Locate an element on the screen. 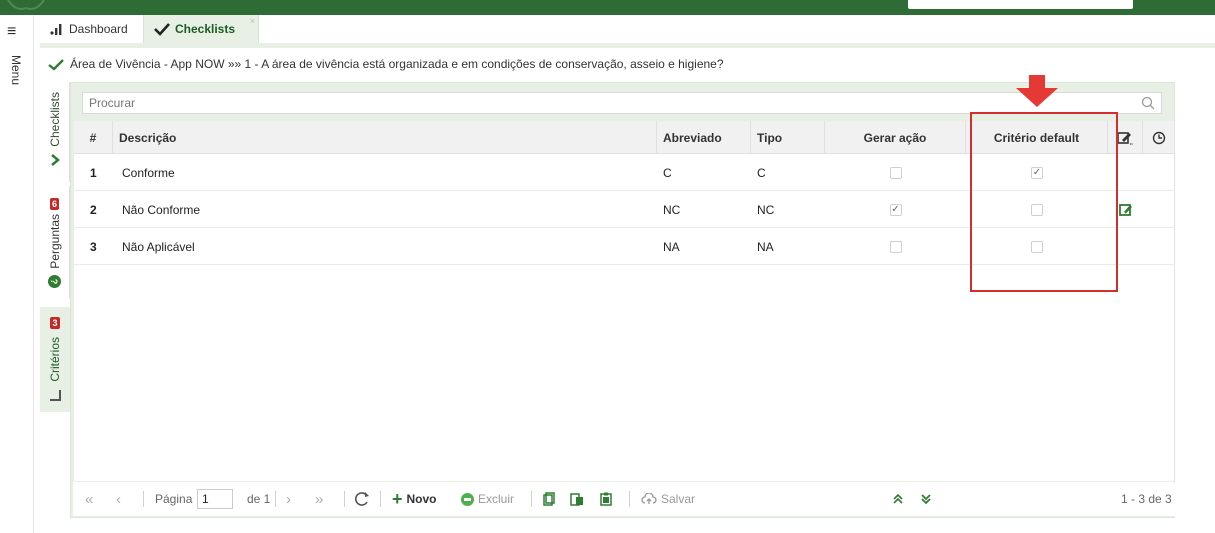 Image resolution: width=1215 pixels, height=533 pixels. tab-dashboard-label: Dashboard is located at coordinates (98, 29).